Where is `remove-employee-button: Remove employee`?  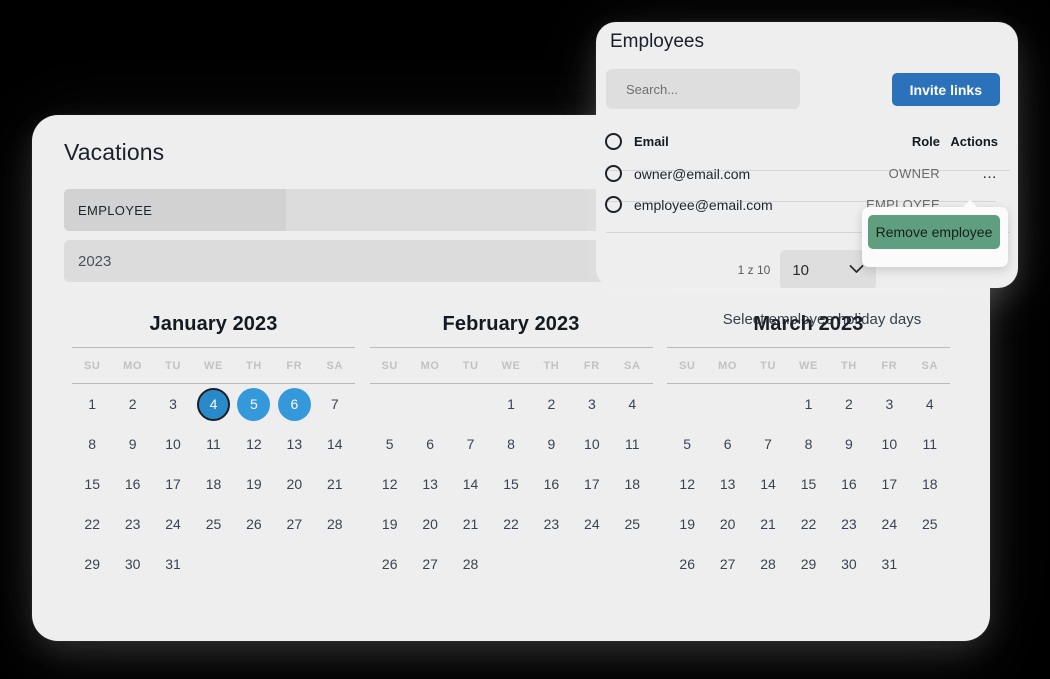 remove-employee-button: Remove employee is located at coordinates (934, 232).